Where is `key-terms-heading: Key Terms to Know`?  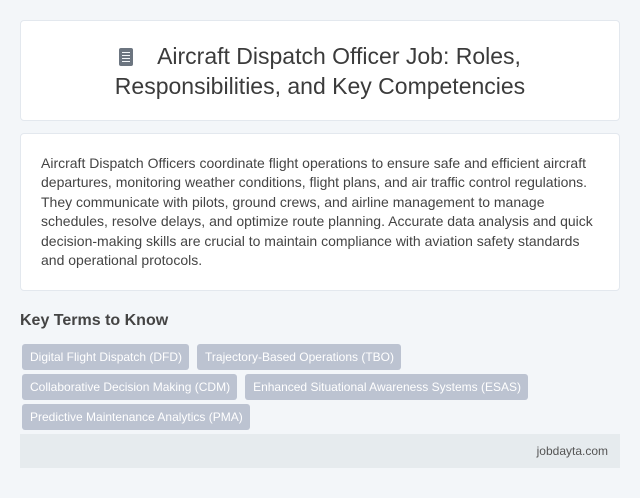
key-terms-heading: Key Terms to Know is located at coordinates (94, 320).